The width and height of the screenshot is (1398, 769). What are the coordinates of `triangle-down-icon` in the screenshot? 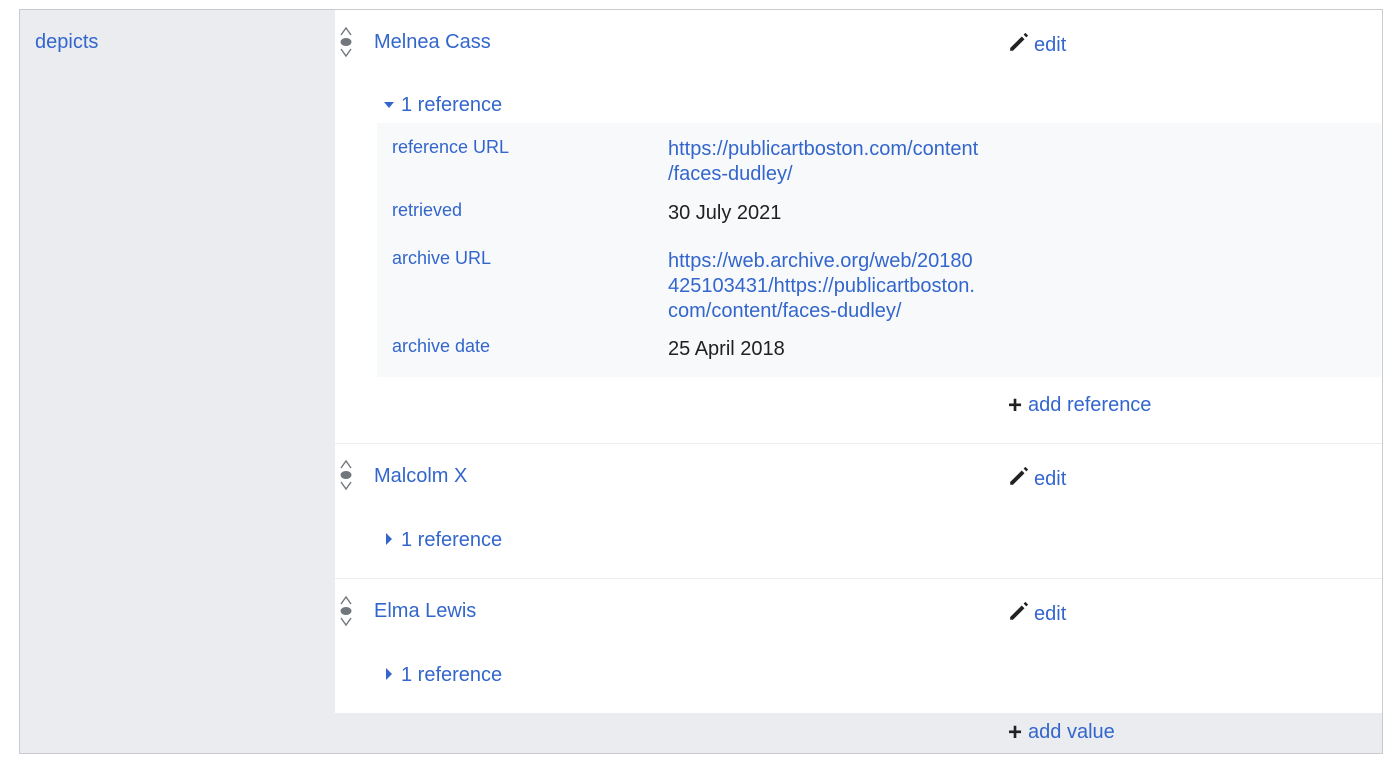 It's located at (389, 105).